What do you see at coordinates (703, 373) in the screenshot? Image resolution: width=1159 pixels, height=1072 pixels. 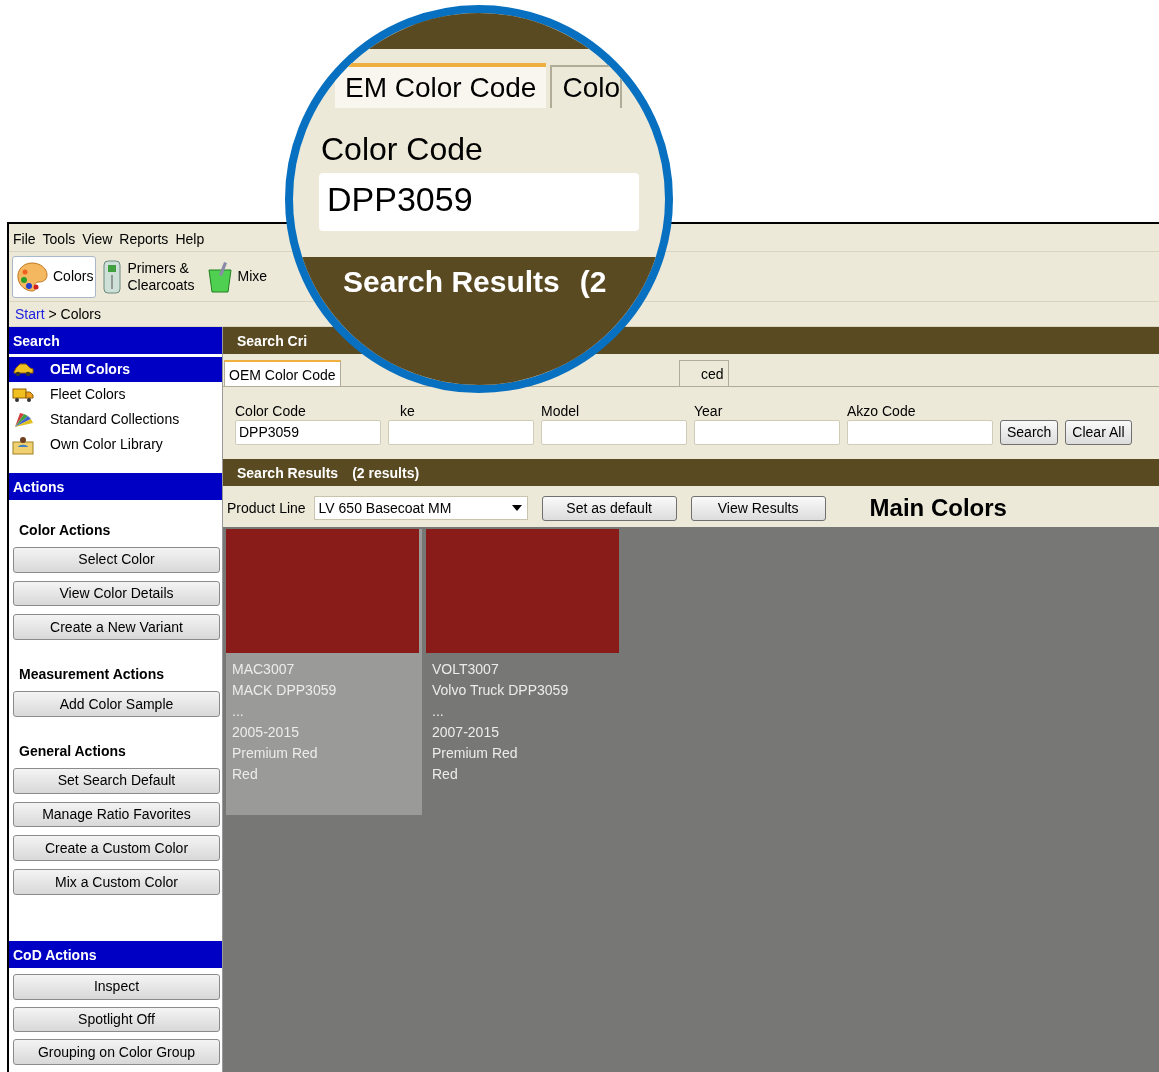 I see `tab: ced` at bounding box center [703, 373].